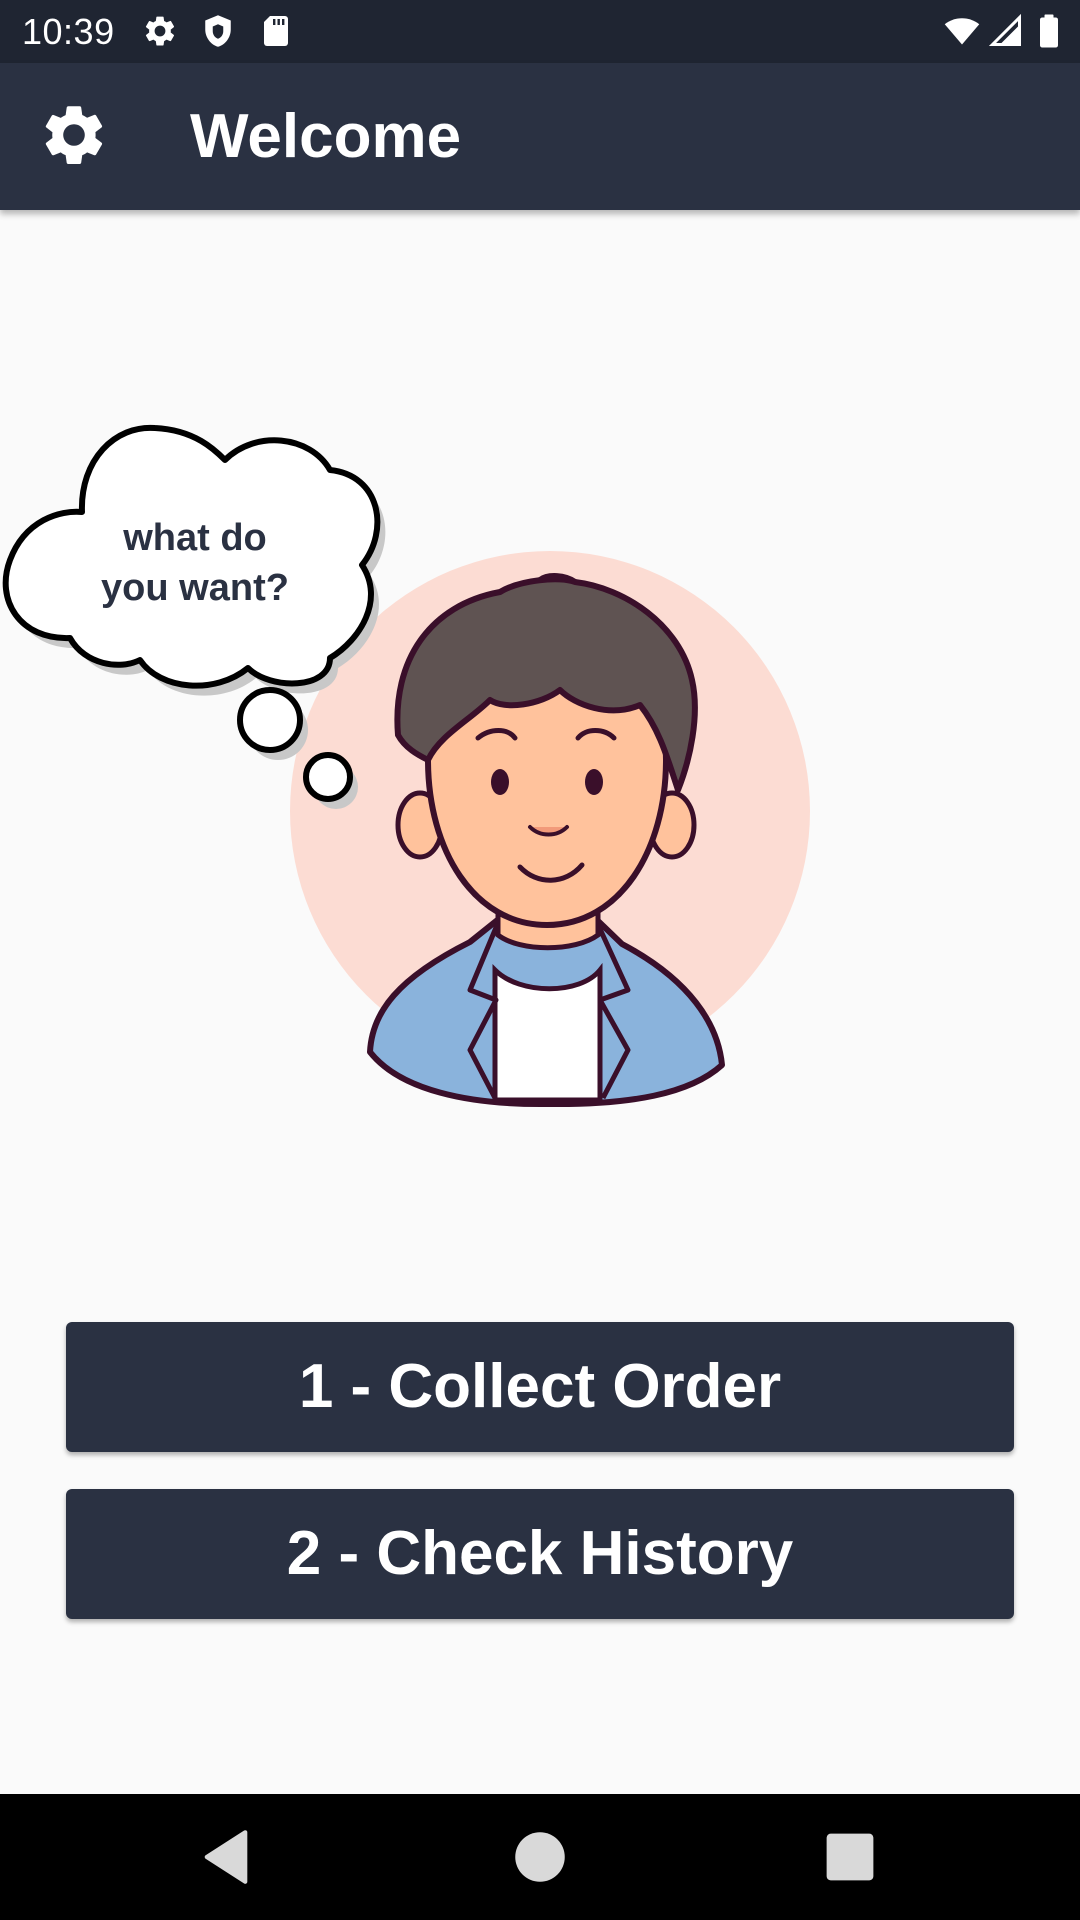  I want to click on person-figure, so click(546, 840).